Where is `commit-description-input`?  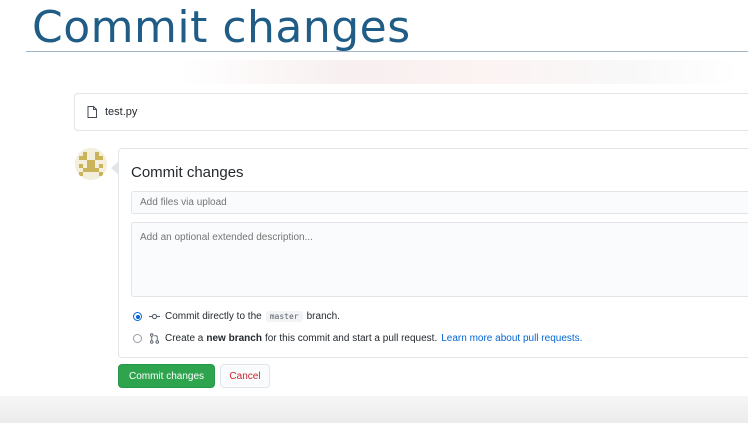
commit-description-input is located at coordinates (439, 259).